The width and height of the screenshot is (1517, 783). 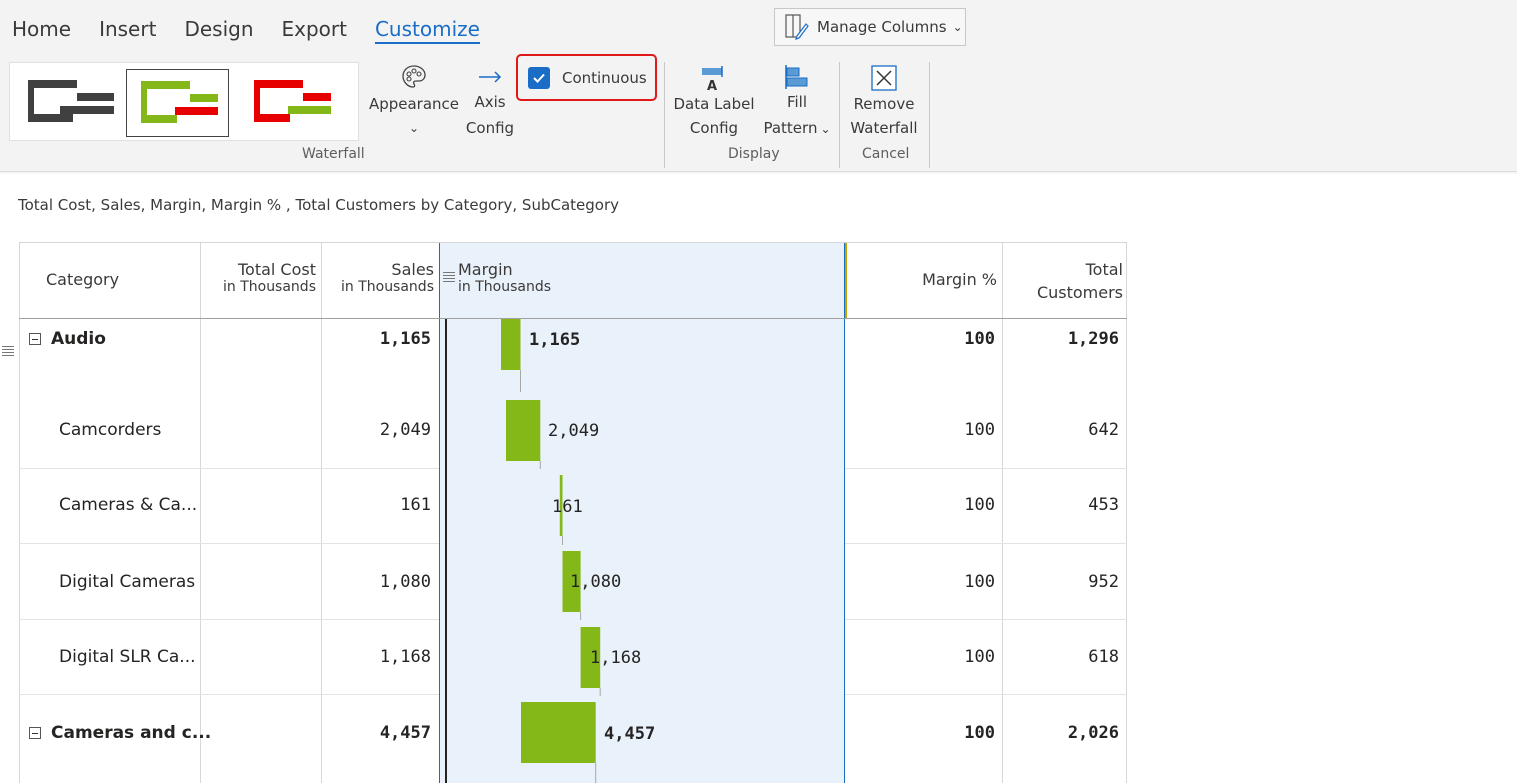 What do you see at coordinates (604, 77) in the screenshot?
I see `continuous-label: Continuous` at bounding box center [604, 77].